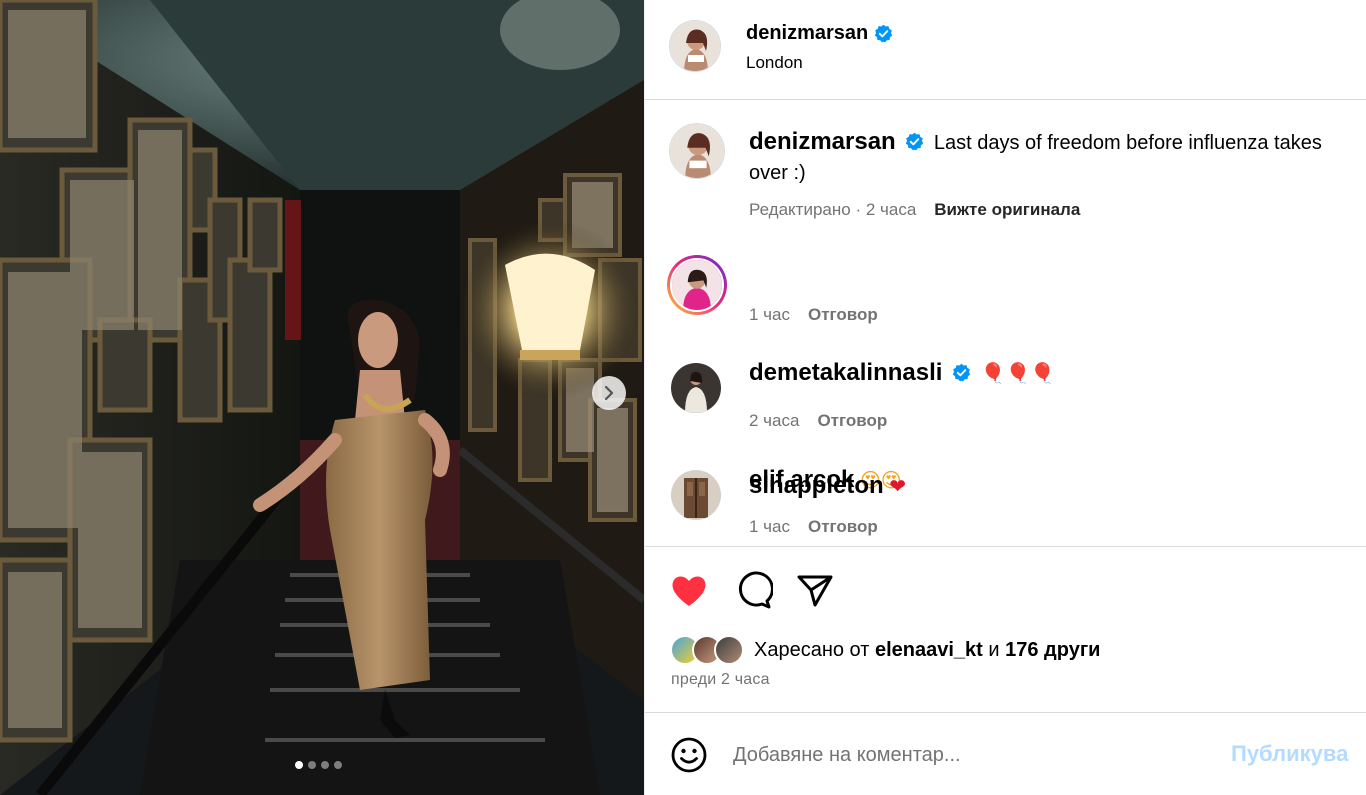  What do you see at coordinates (845, 372) in the screenshot?
I see `comment-username: demetakalinnasli` at bounding box center [845, 372].